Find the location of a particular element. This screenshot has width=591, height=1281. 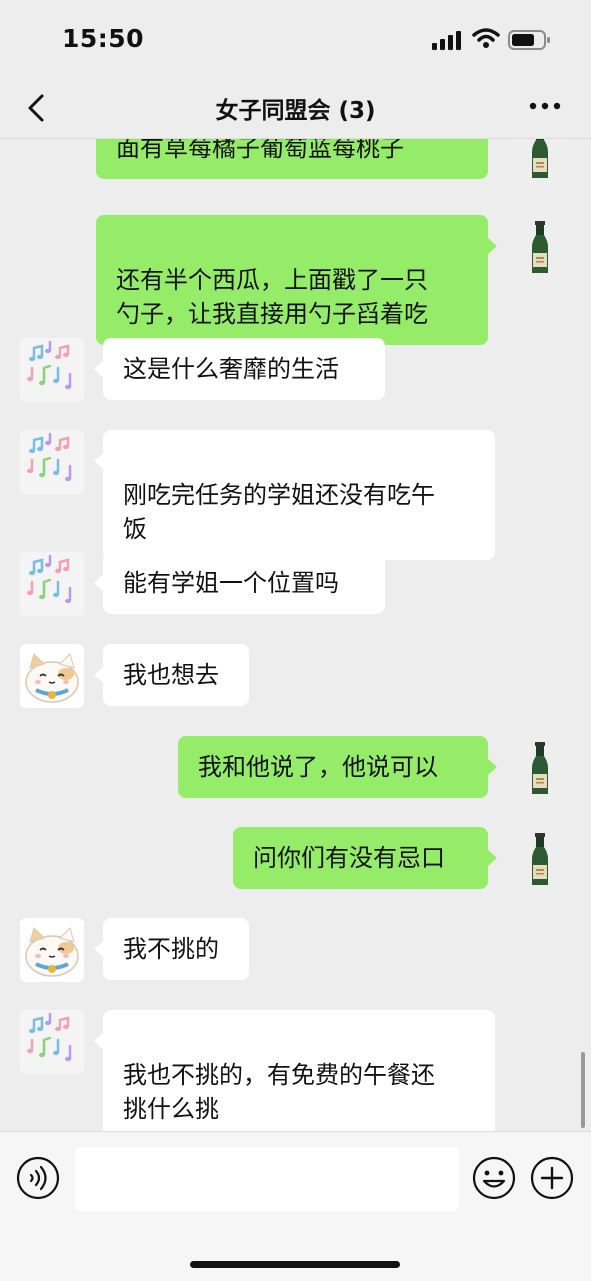

message-bubble-other: 我不挑的 is located at coordinates (171, 949).